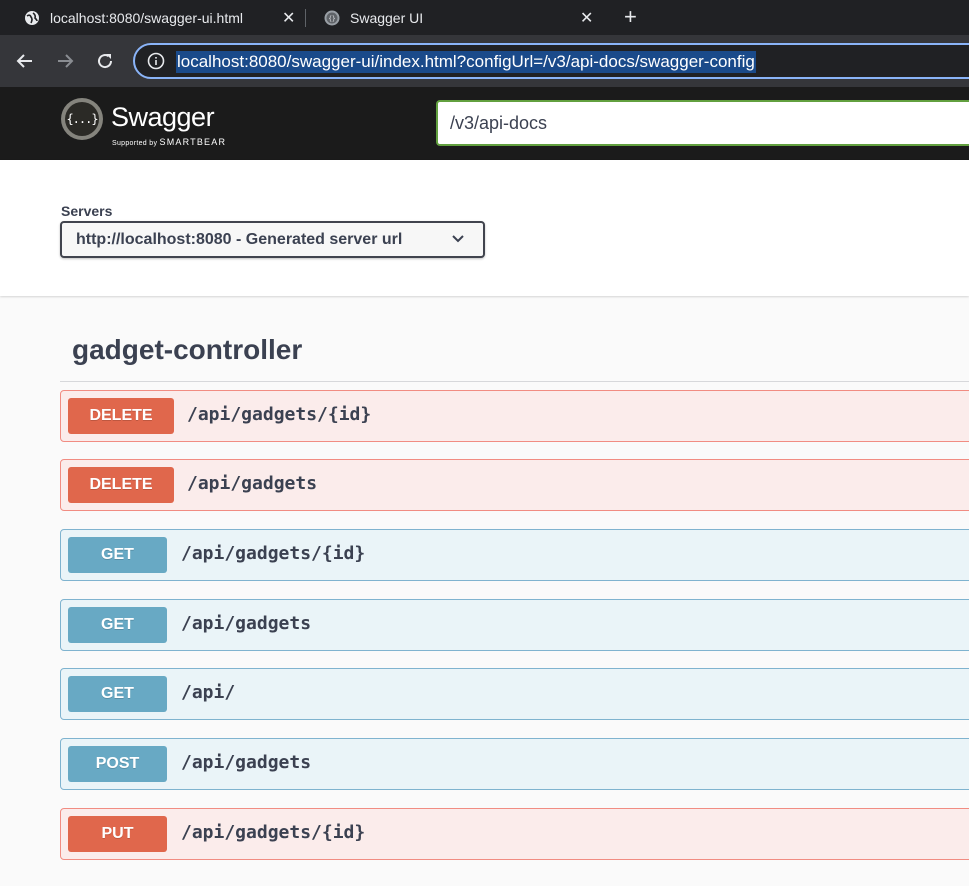 The image size is (969, 886). I want to click on reload-button, so click(105, 61).